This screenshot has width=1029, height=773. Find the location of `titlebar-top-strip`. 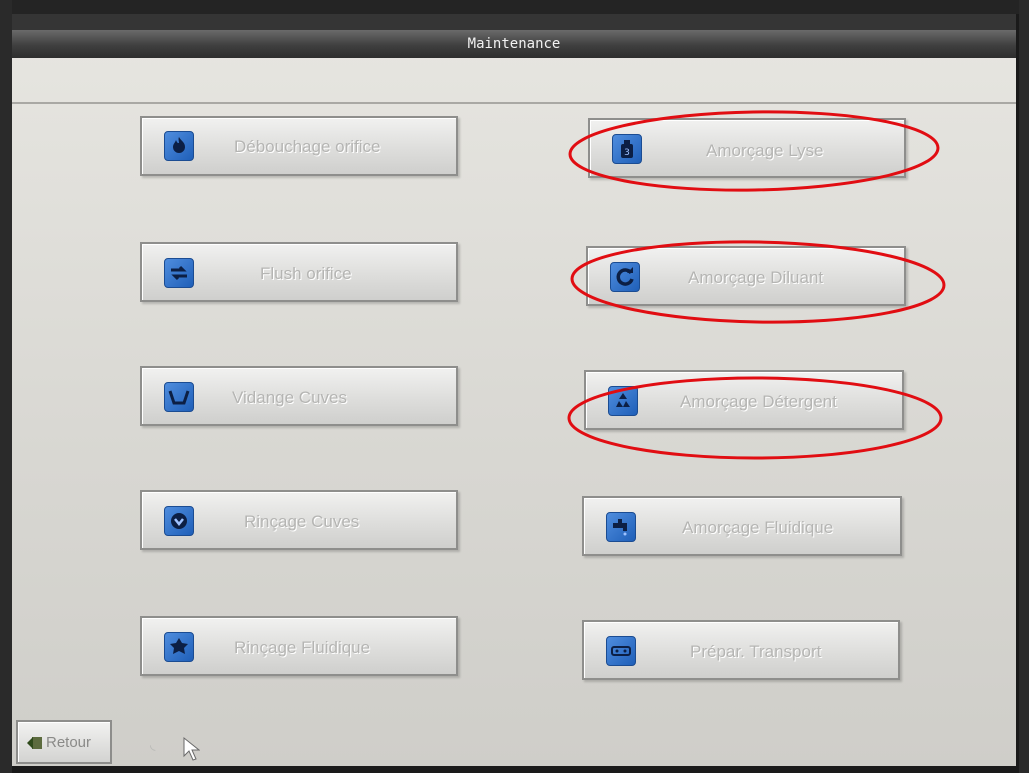

titlebar-top-strip is located at coordinates (514, 22).